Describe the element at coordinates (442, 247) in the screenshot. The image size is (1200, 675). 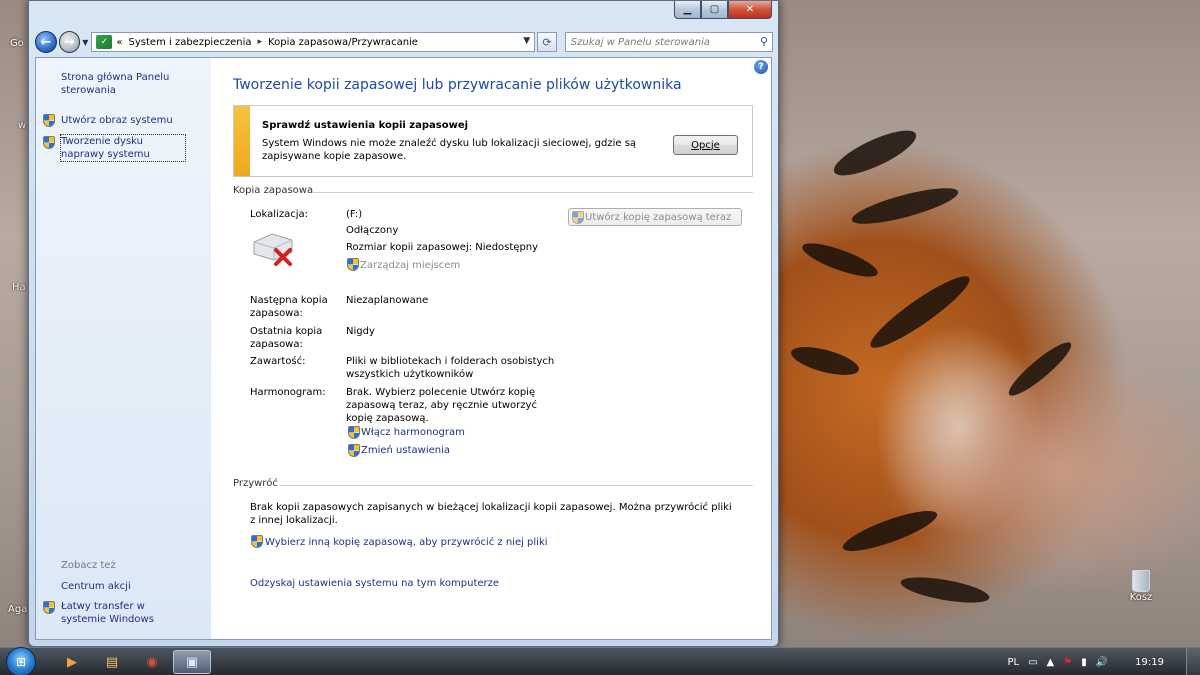
I see `backup-size: Rozmiar kopii zapasowej: Niedostępny` at that location.